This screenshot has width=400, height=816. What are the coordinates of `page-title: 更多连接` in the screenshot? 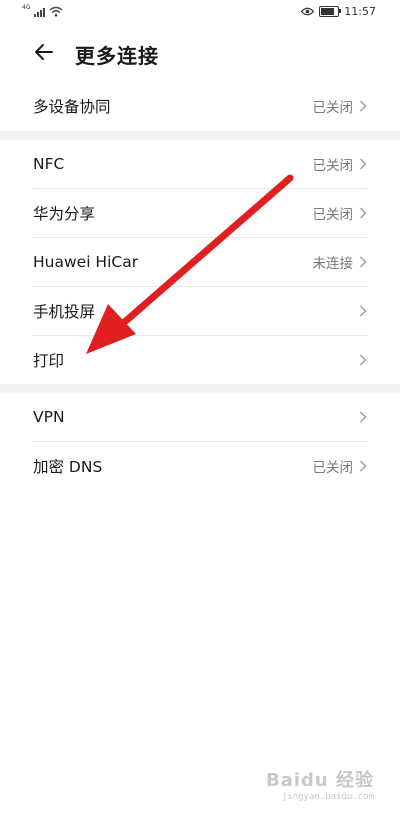 It's located at (117, 56).